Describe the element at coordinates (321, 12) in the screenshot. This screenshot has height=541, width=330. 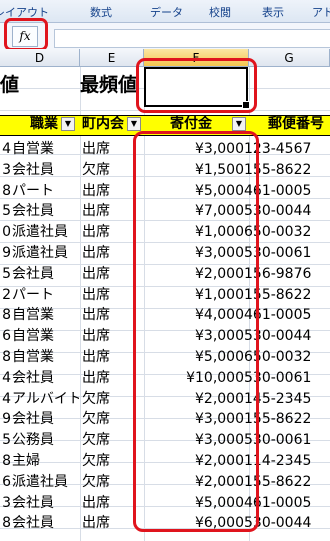
I see `ribbon-tab-addins: アドイン` at that location.